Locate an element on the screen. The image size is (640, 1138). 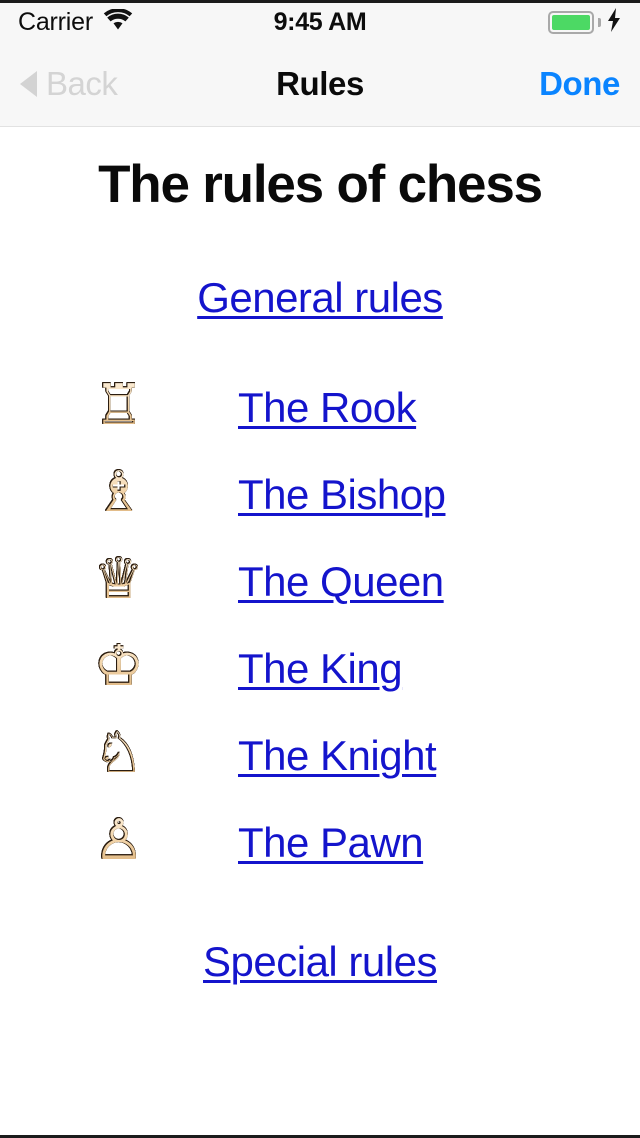
chess-queen-white-icon: ♕ is located at coordinates (119, 579).